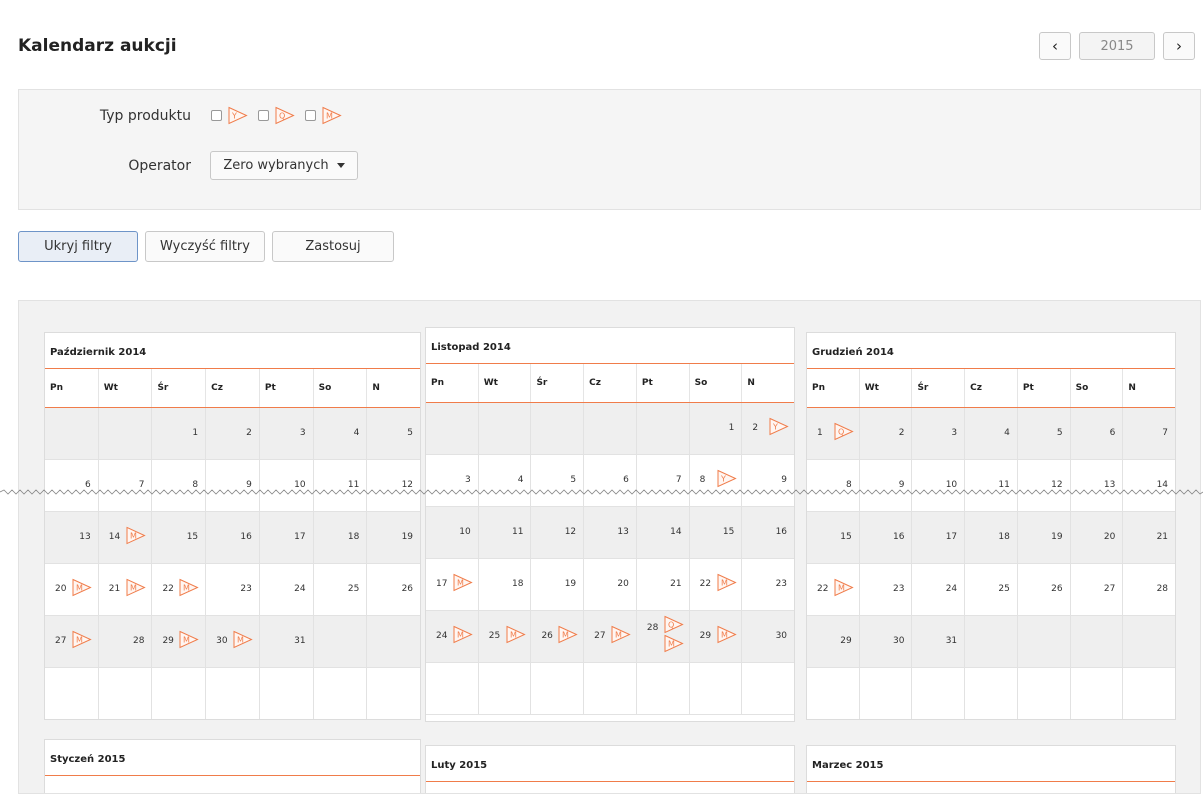  Describe the element at coordinates (1055, 46) in the screenshot. I see `prev-year-button: ‹` at that location.